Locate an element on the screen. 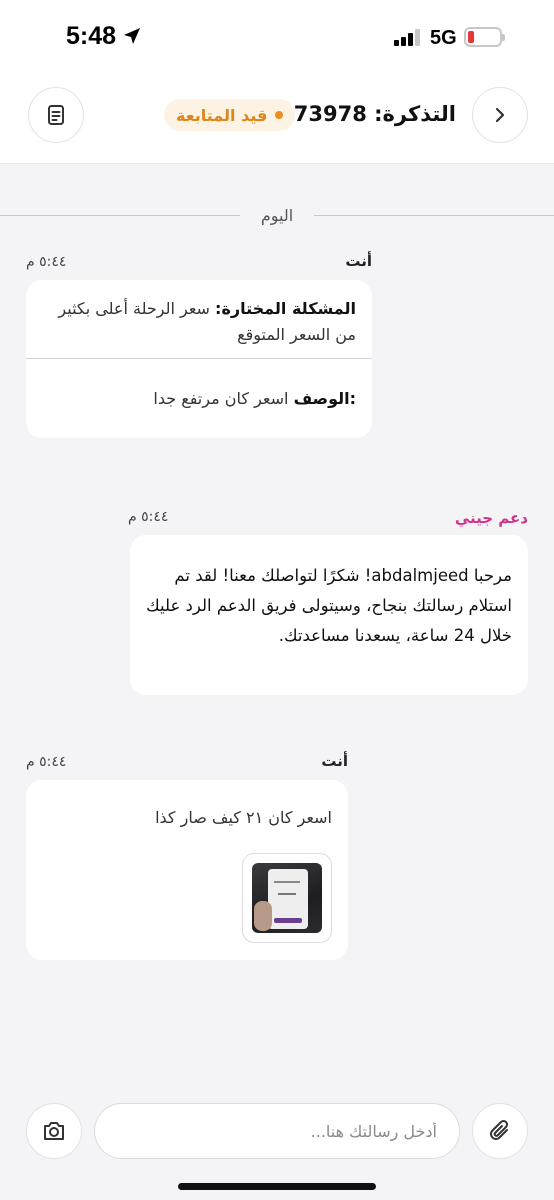 The height and width of the screenshot is (1200, 554). back-button is located at coordinates (500, 115).